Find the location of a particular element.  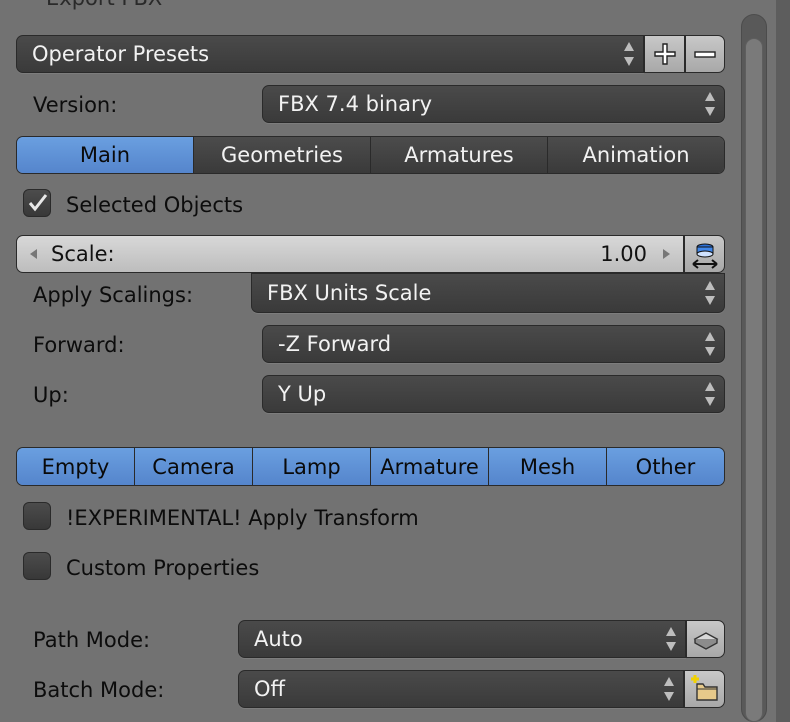

scale-apply-icon is located at coordinates (704, 256).